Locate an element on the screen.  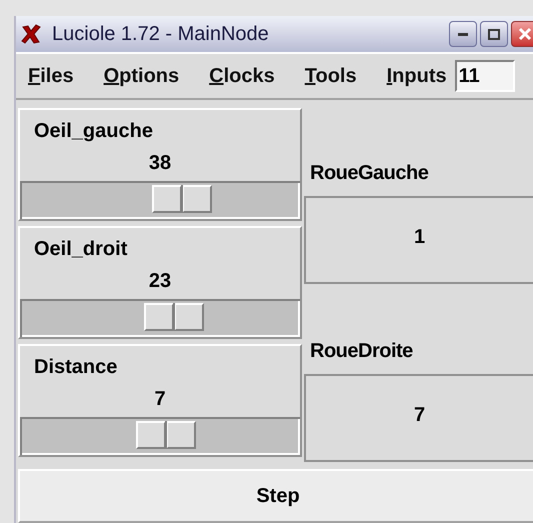
output-name: RoueDroite is located at coordinates (361, 351).